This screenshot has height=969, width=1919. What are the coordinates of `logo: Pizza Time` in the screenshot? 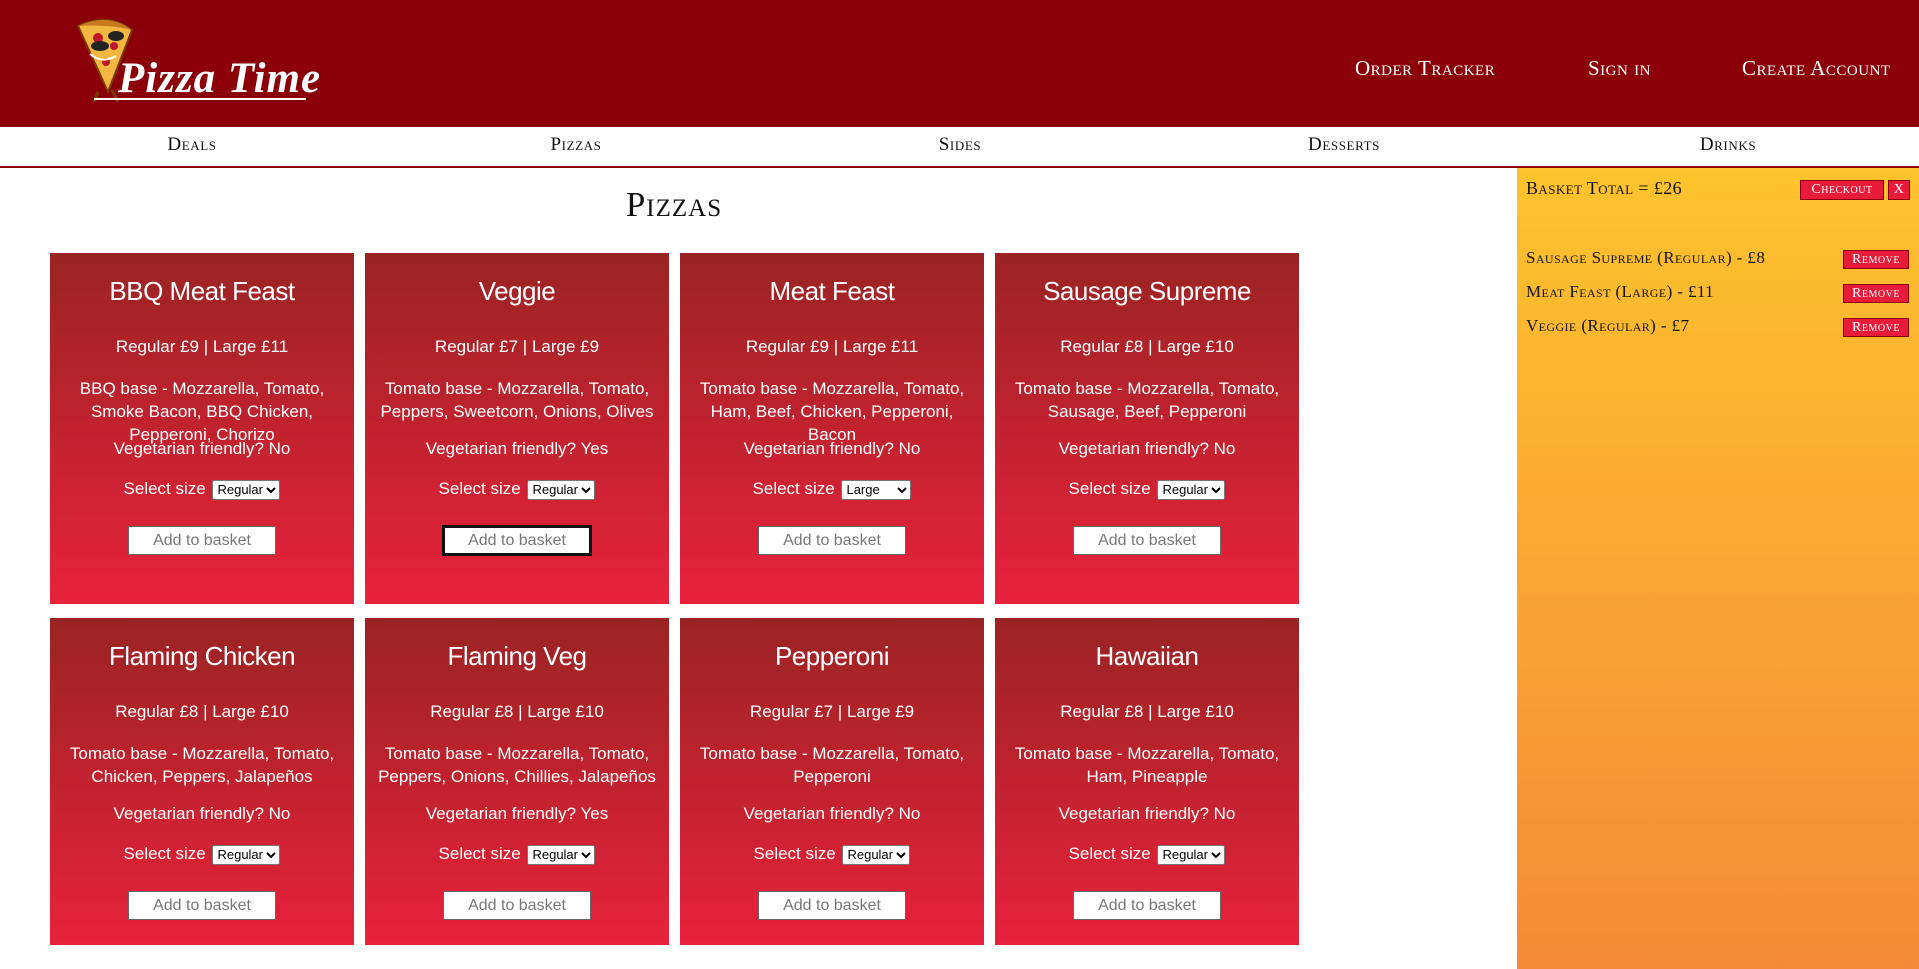 It's located at (195, 60).